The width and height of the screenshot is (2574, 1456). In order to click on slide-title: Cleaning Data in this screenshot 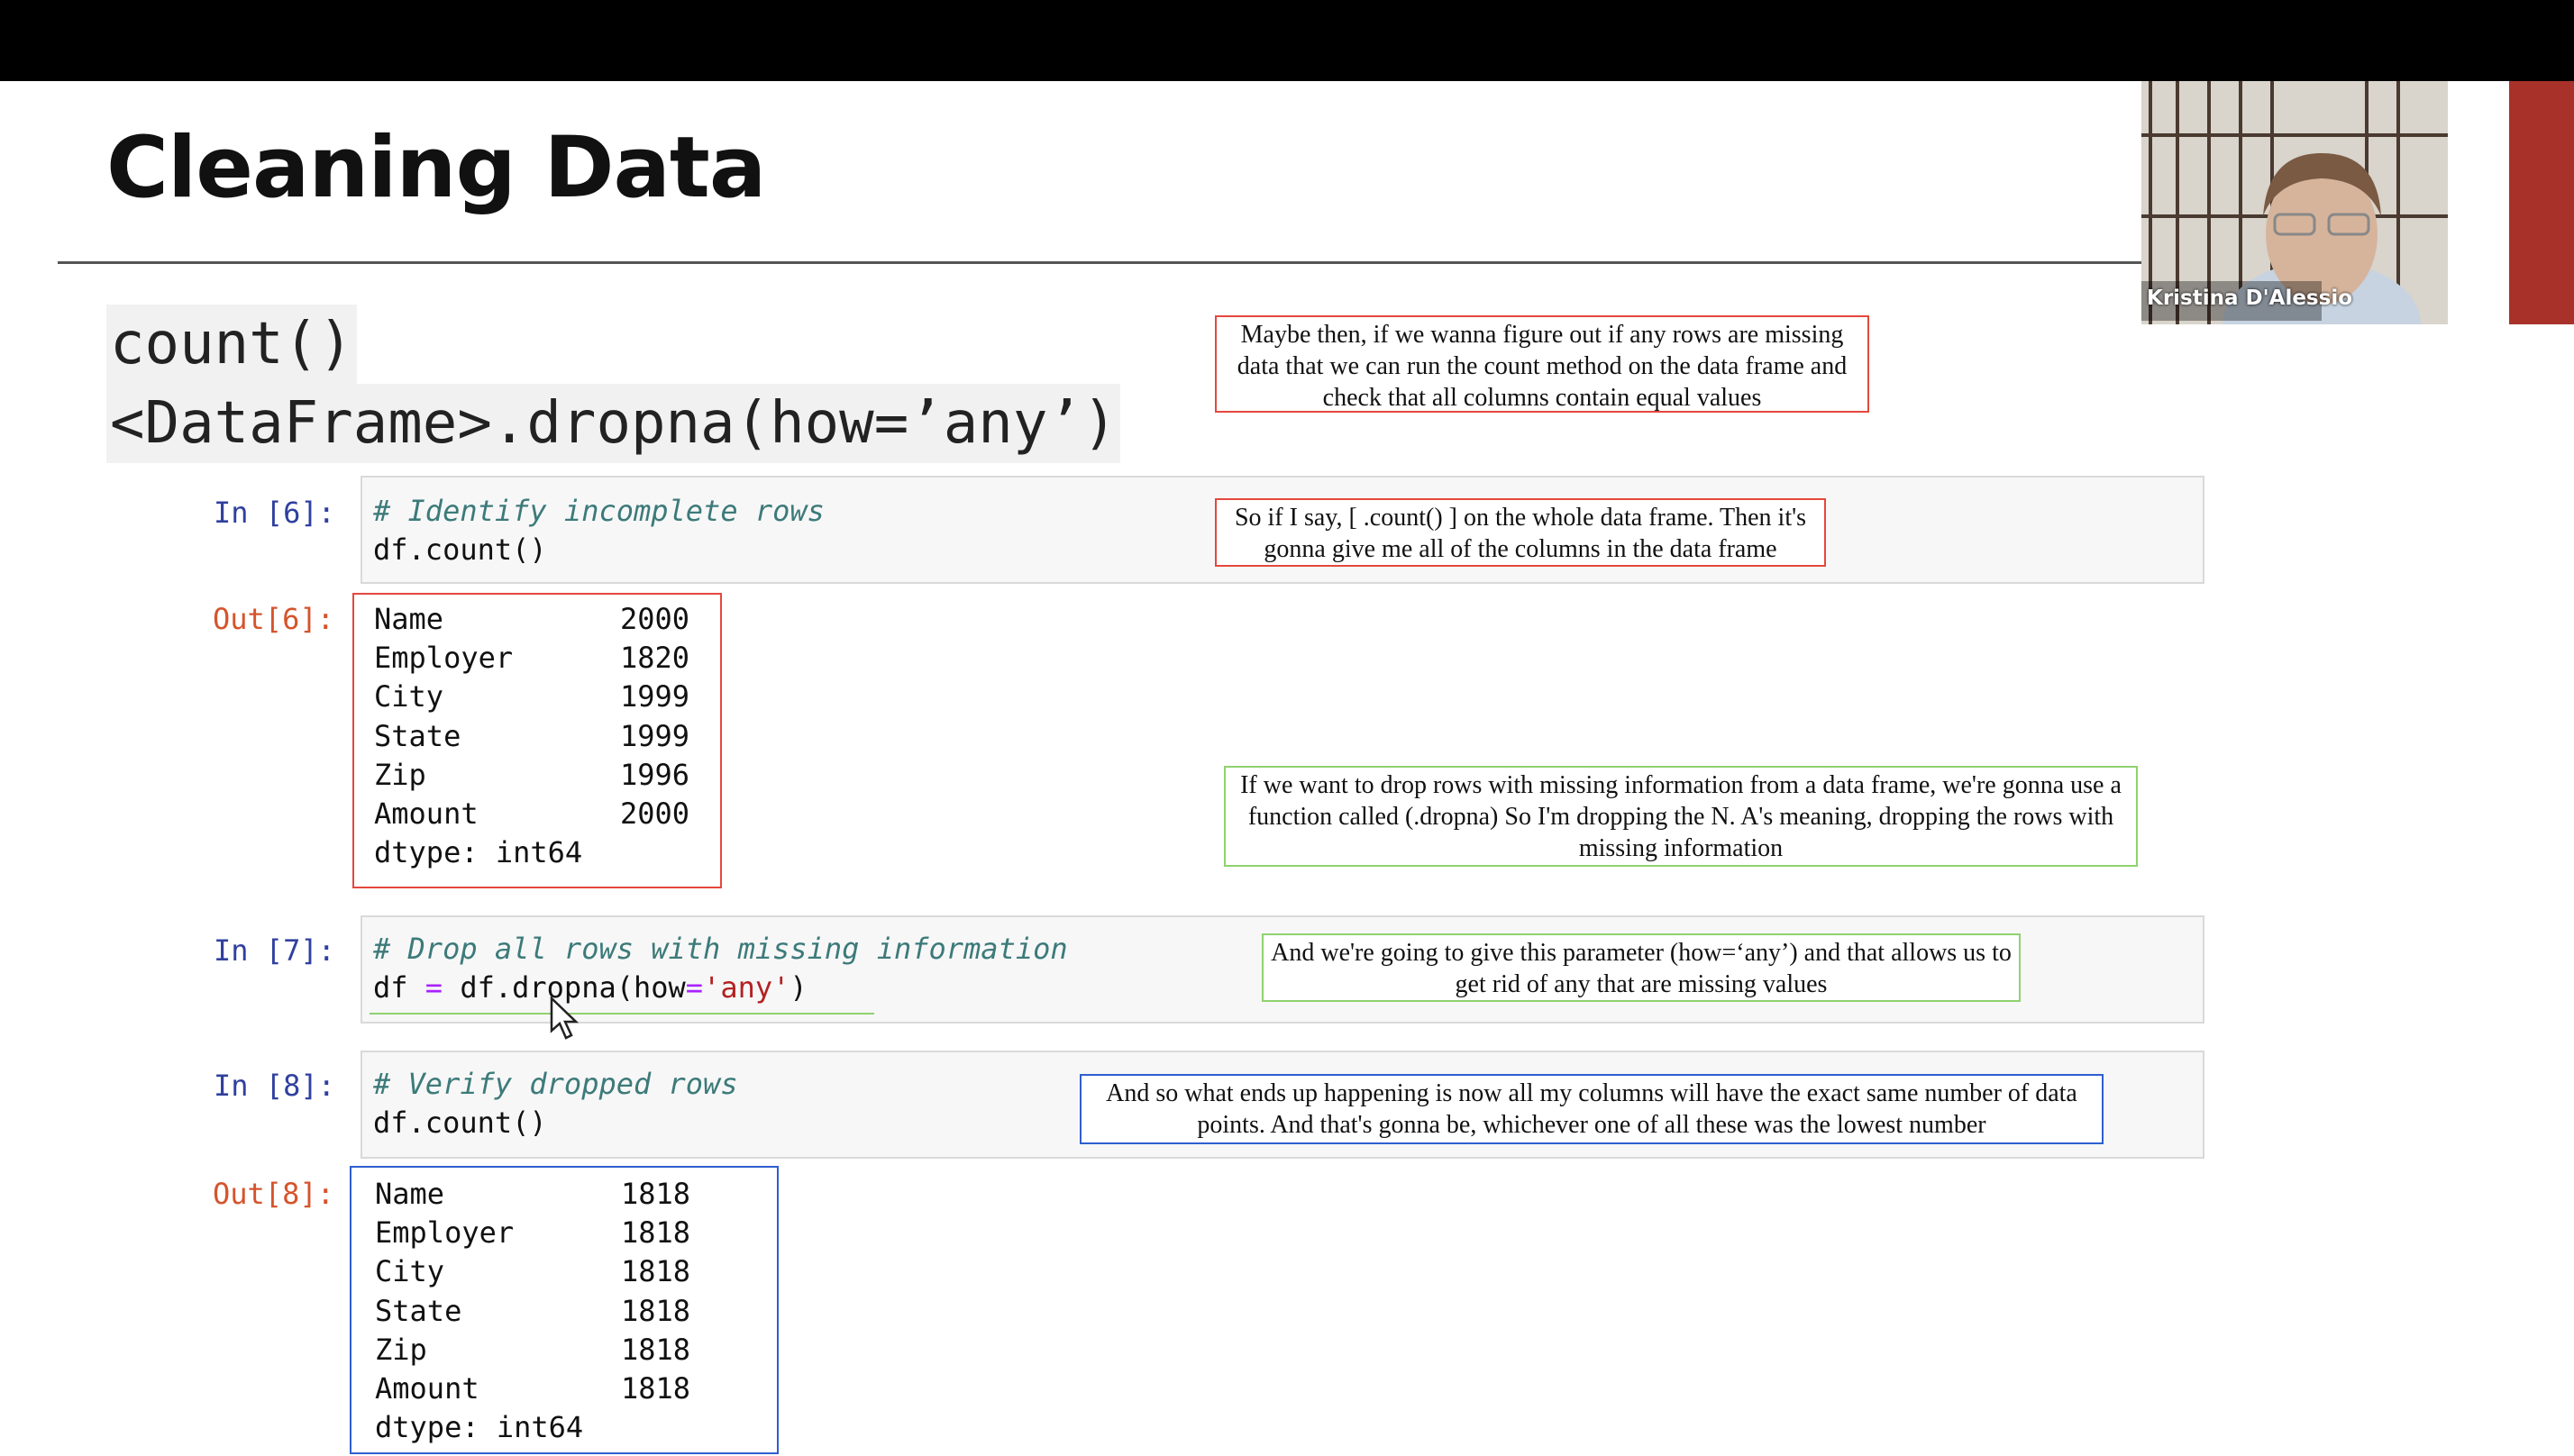, I will do `click(436, 168)`.